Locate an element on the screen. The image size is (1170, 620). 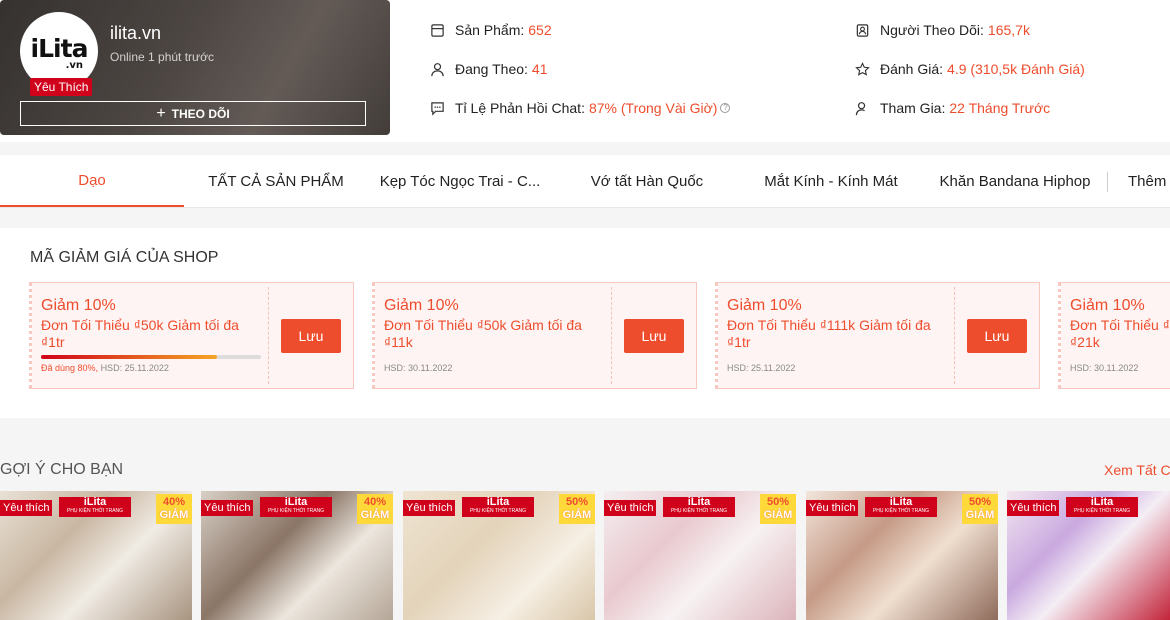
stat-joined: Tham Gia: 22 Tháng Trước is located at coordinates (952, 108).